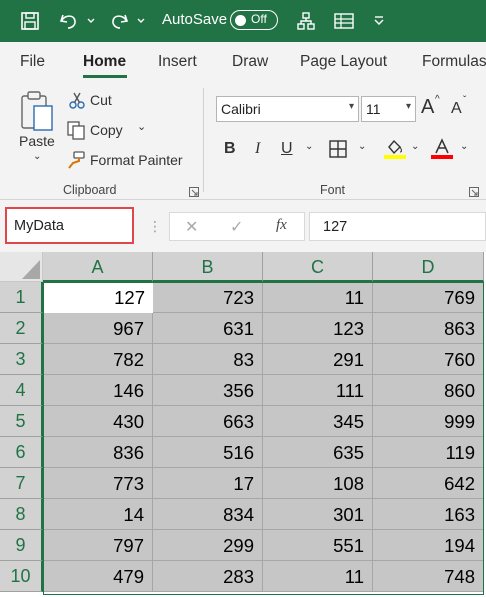 This screenshot has width=486, height=597. I want to click on tab-formulas: Formulas, so click(454, 62).